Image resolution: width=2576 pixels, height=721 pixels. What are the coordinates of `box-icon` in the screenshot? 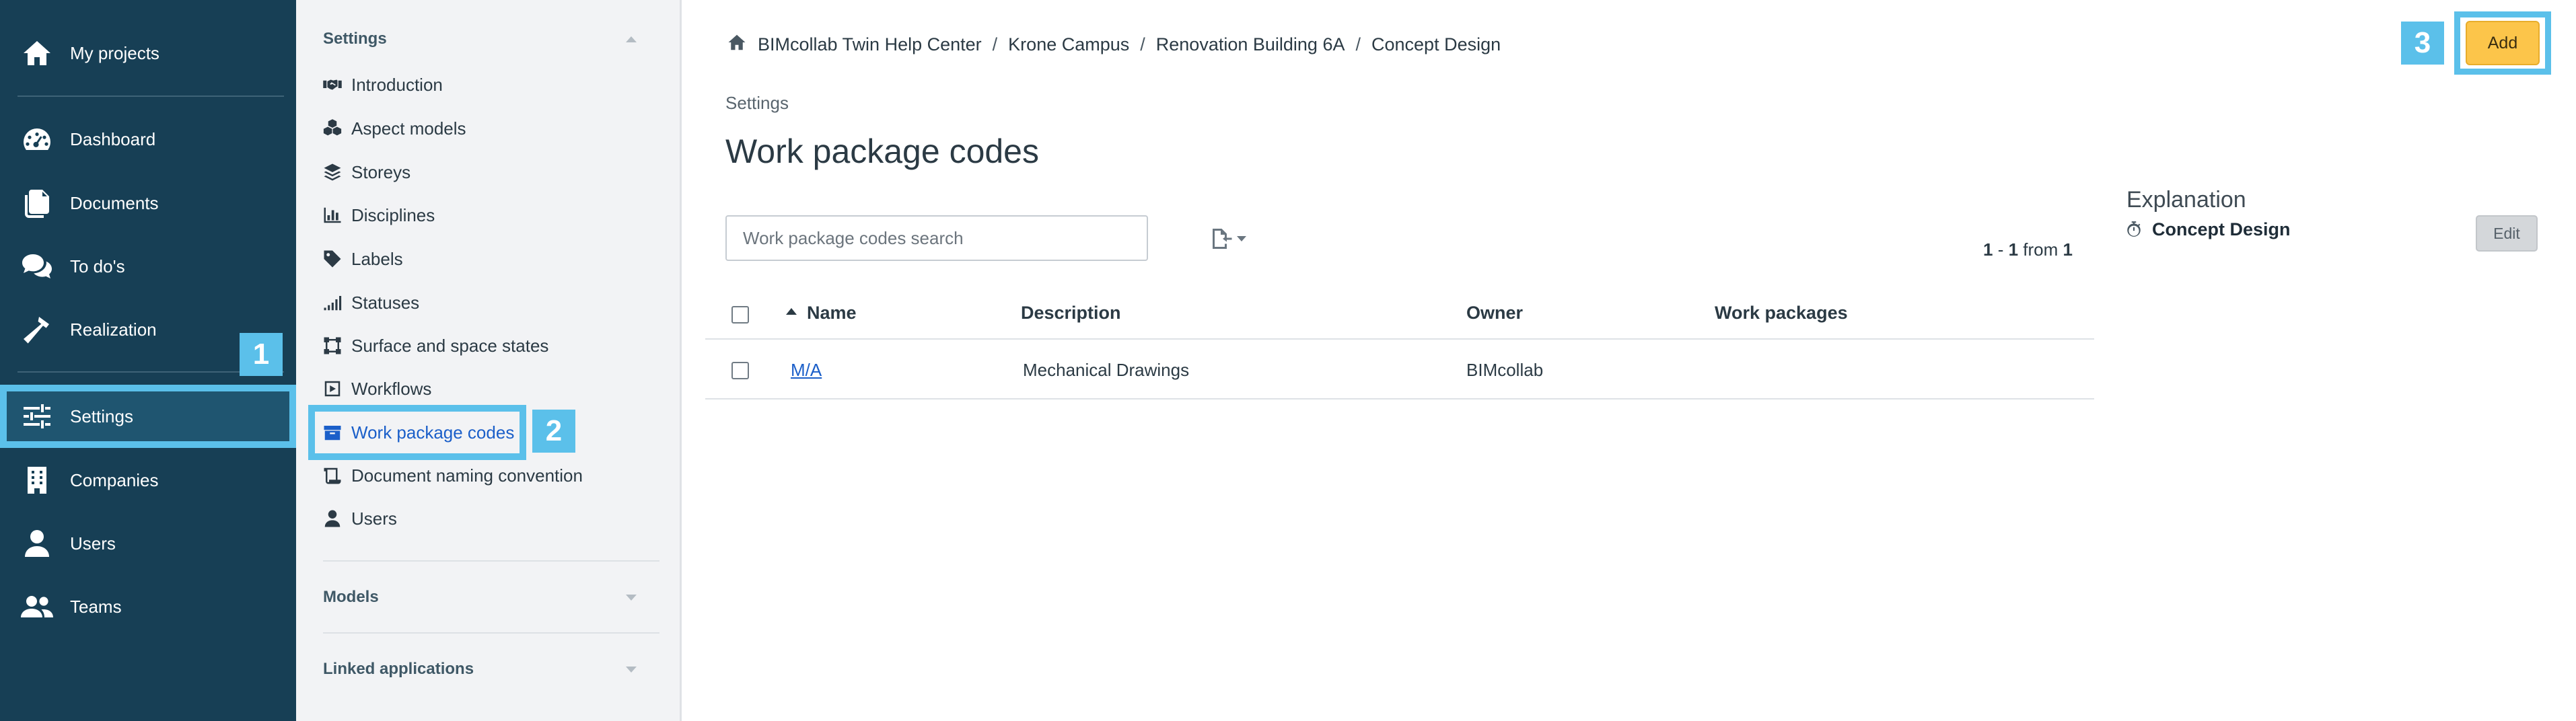 It's located at (332, 432).